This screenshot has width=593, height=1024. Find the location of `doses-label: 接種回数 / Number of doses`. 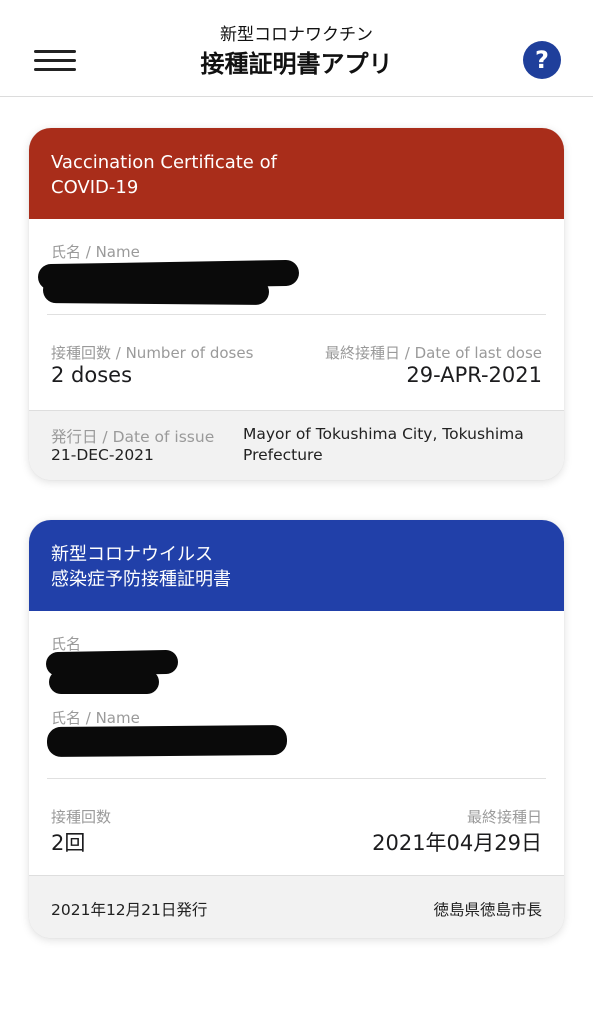

doses-label: 接種回数 / Number of doses is located at coordinates (152, 353).